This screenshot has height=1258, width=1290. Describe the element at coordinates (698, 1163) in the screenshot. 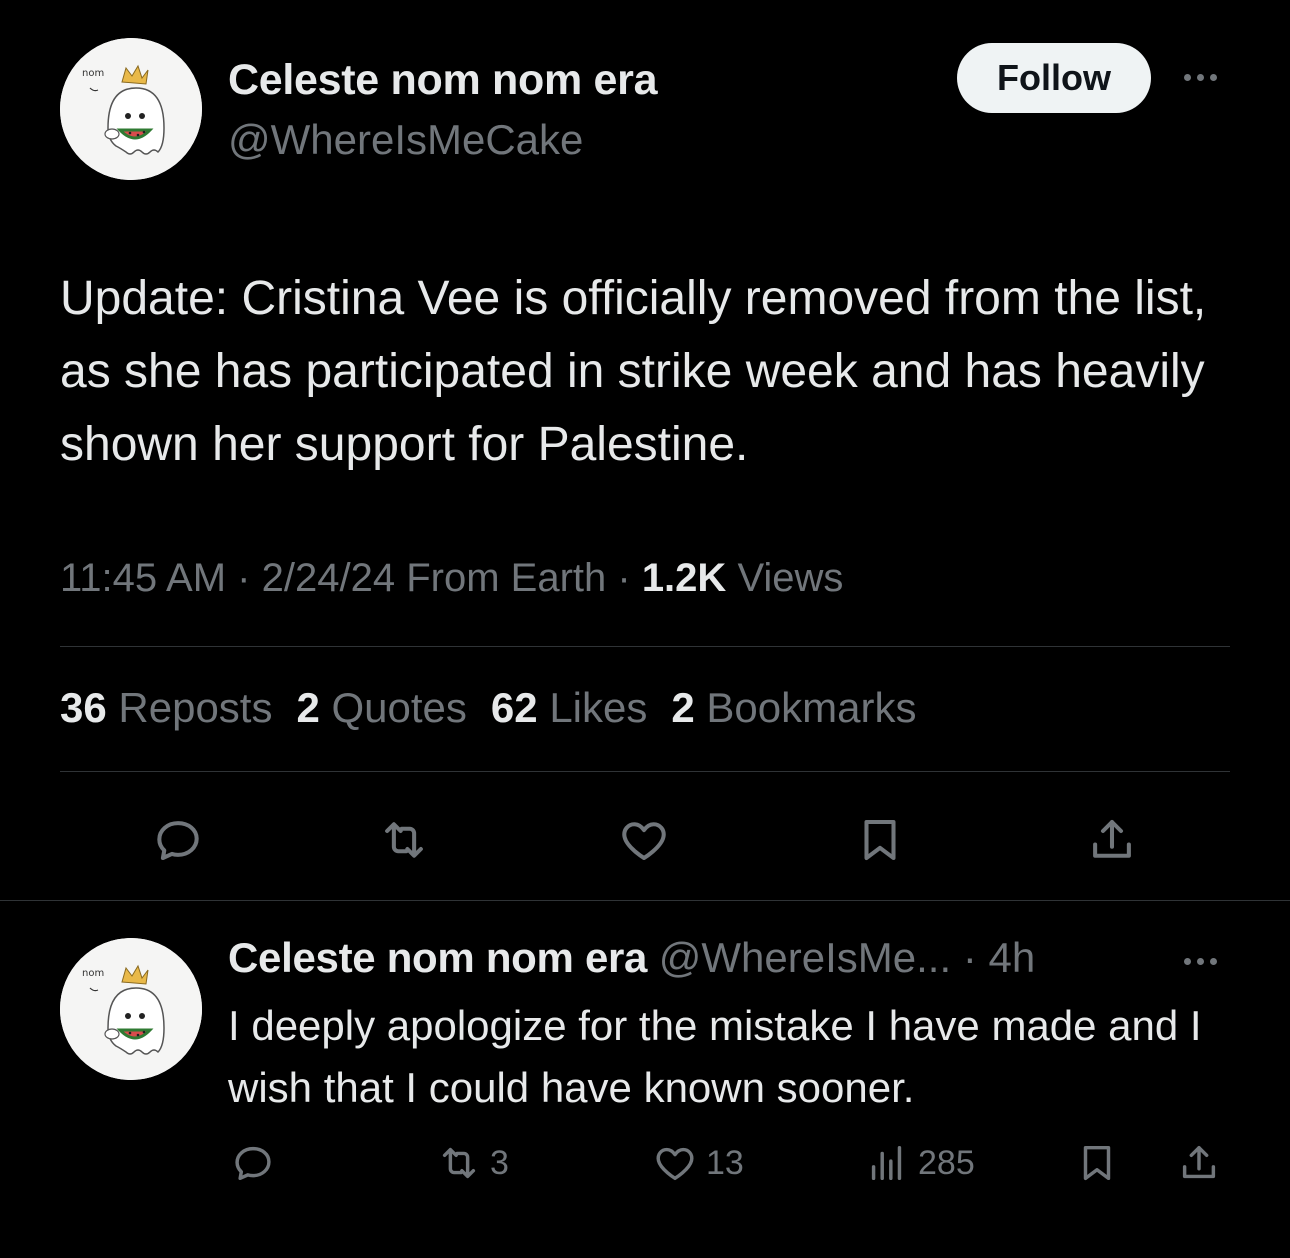

I see `reply-like-button: 13` at that location.